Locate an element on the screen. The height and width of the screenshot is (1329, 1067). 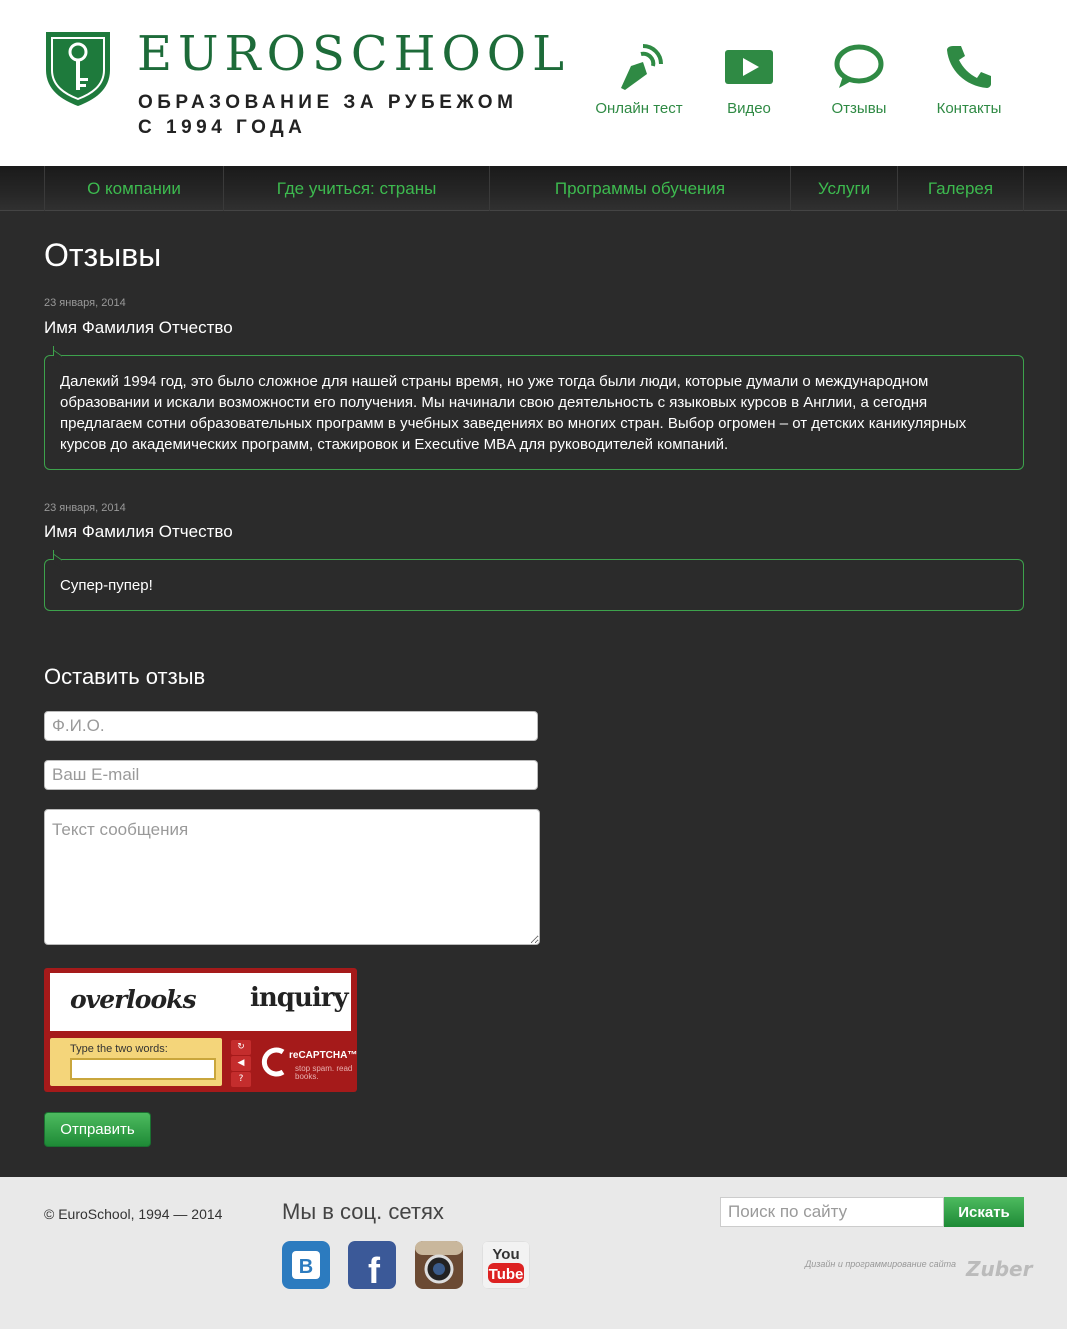
help-icon: ? is located at coordinates (241, 1079).